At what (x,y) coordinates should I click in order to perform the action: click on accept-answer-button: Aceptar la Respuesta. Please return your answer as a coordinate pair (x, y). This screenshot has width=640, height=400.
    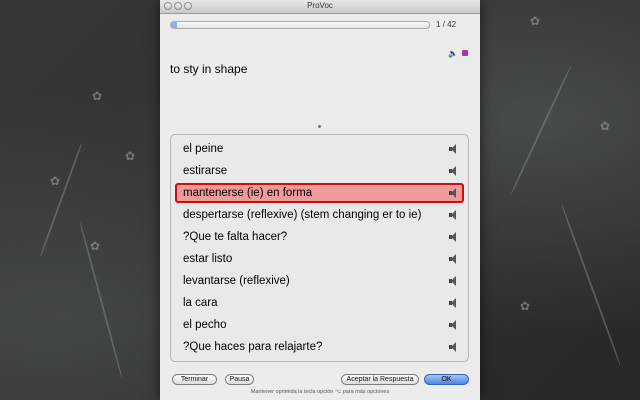
    Looking at the image, I should click on (380, 379).